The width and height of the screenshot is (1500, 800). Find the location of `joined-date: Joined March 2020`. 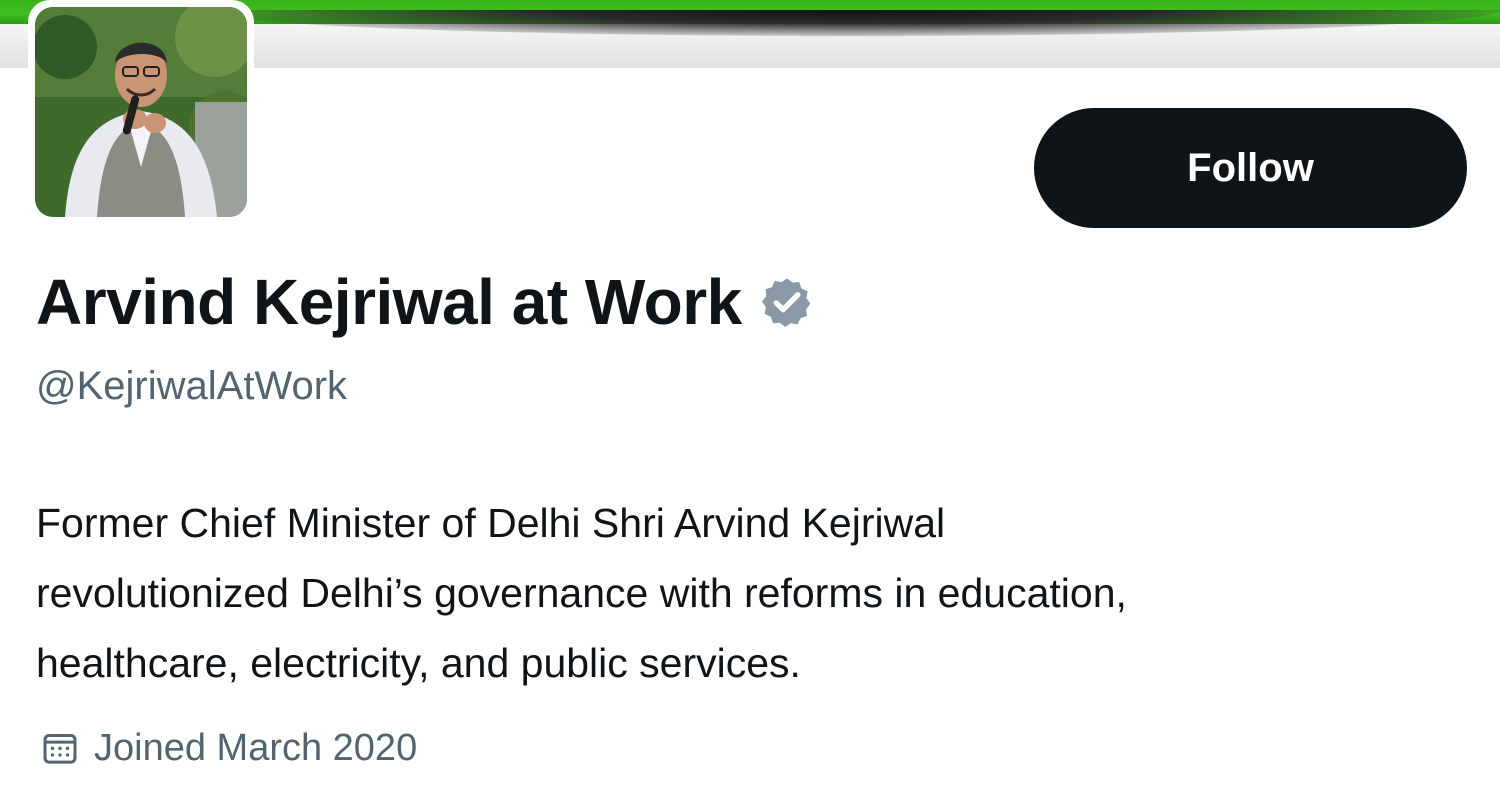

joined-date: Joined March 2020 is located at coordinates (256, 747).